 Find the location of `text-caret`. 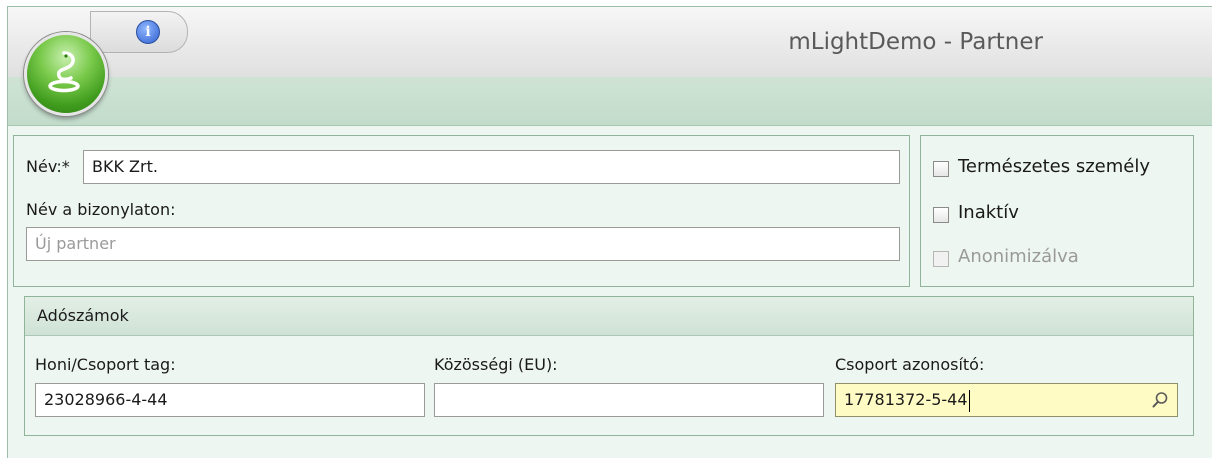

text-caret is located at coordinates (969, 400).